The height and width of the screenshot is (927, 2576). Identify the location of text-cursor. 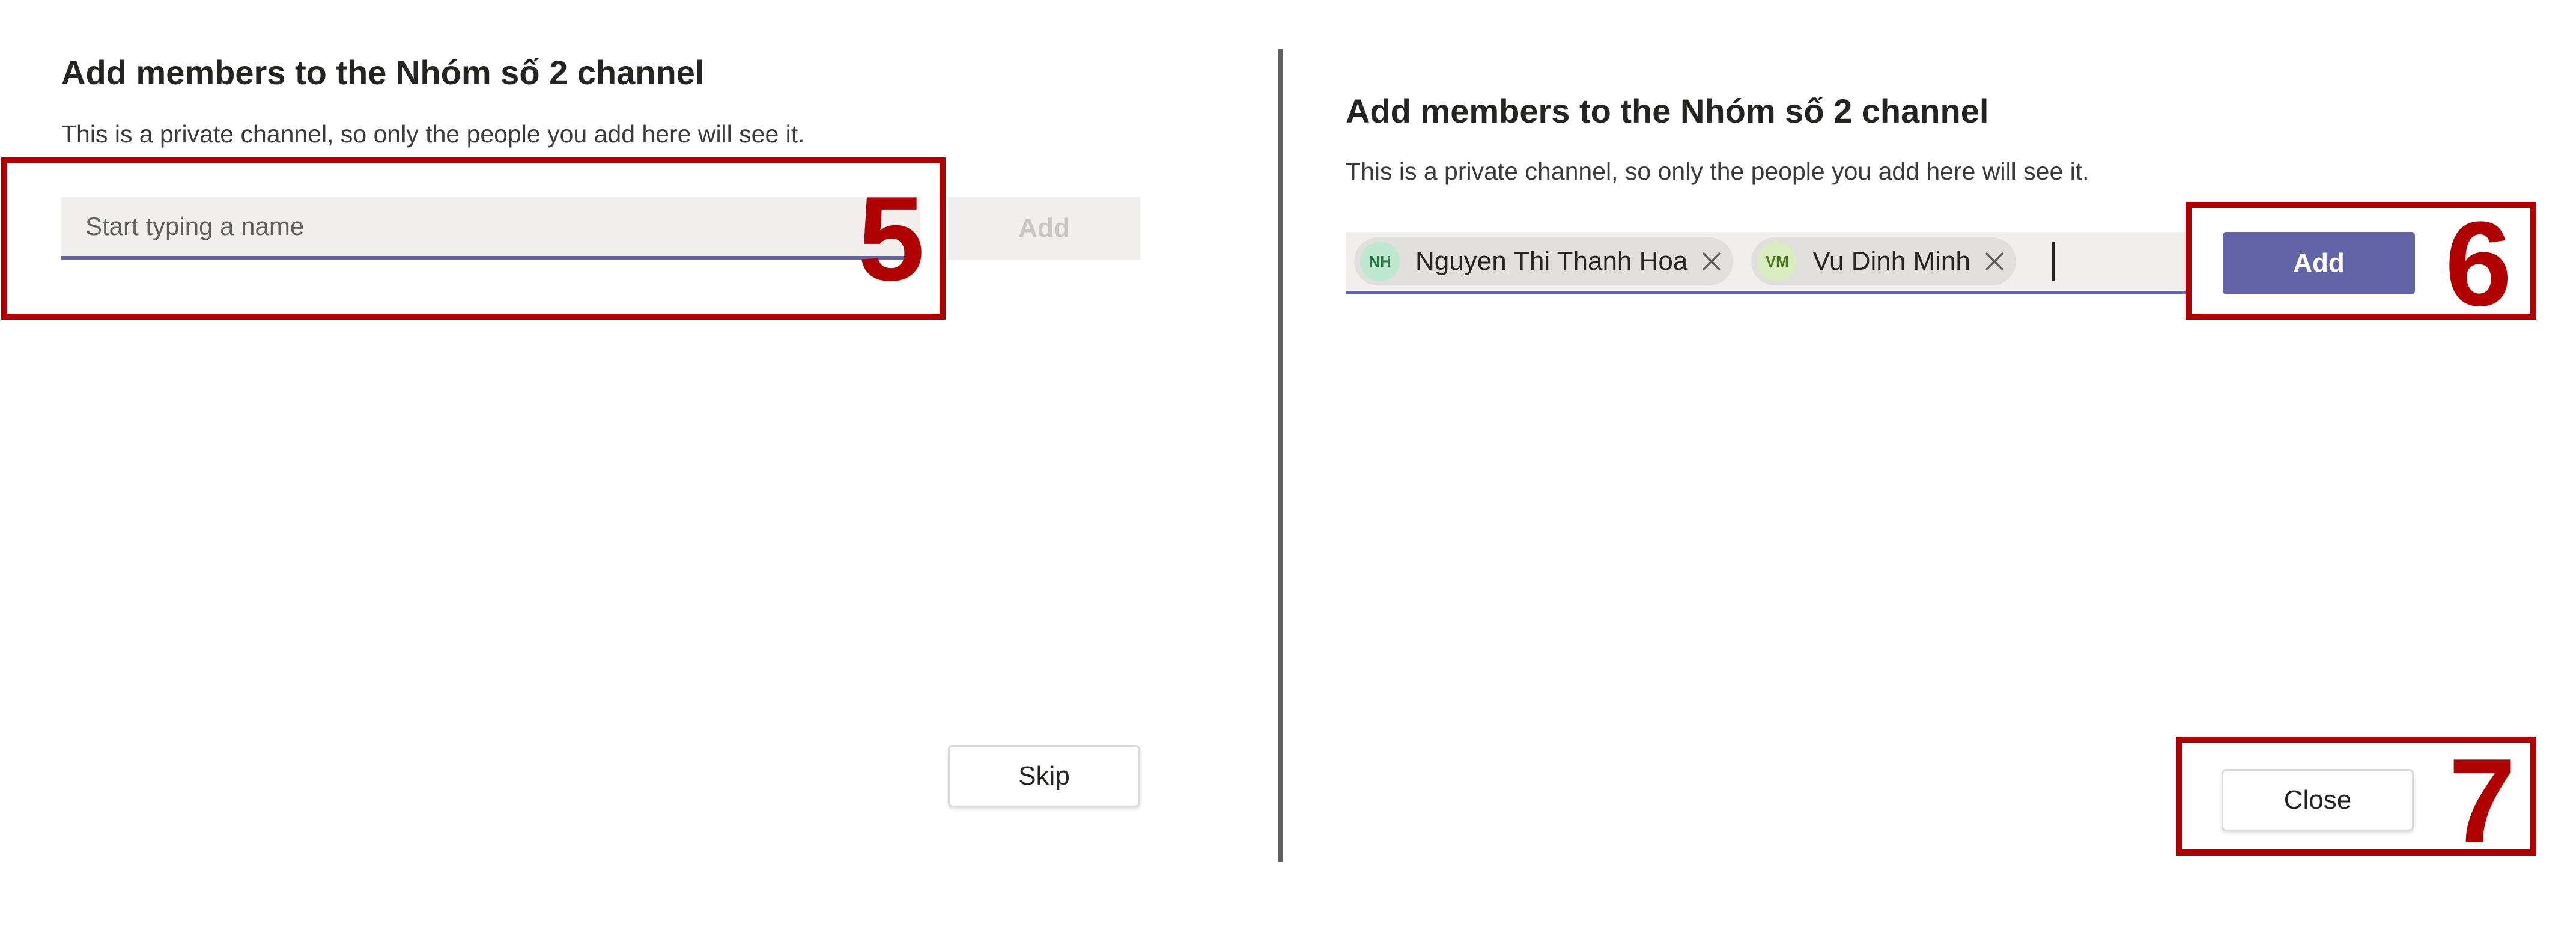
(2053, 261).